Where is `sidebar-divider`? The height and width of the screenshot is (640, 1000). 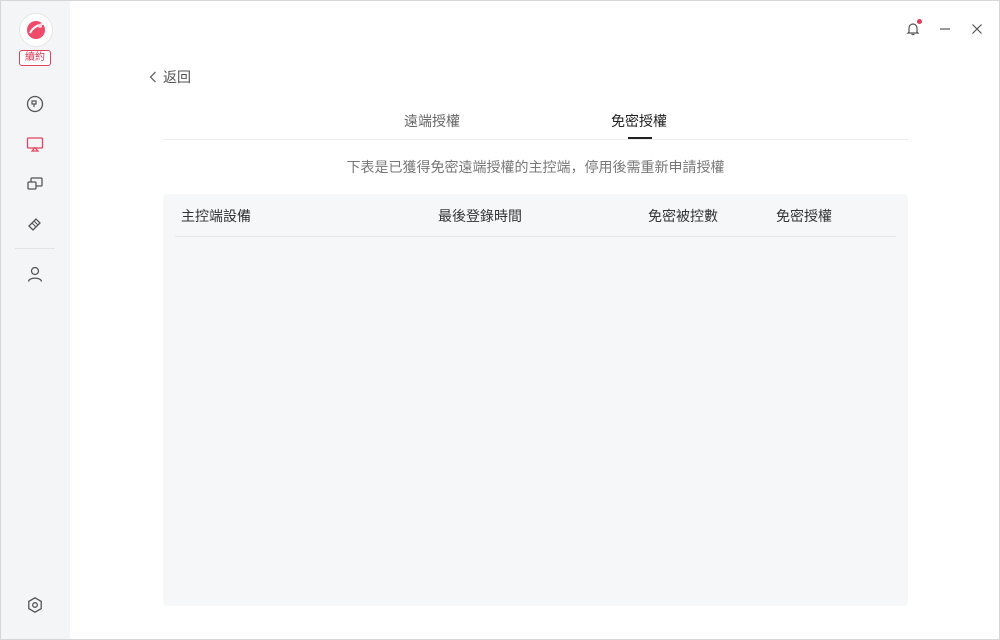
sidebar-divider is located at coordinates (35, 248).